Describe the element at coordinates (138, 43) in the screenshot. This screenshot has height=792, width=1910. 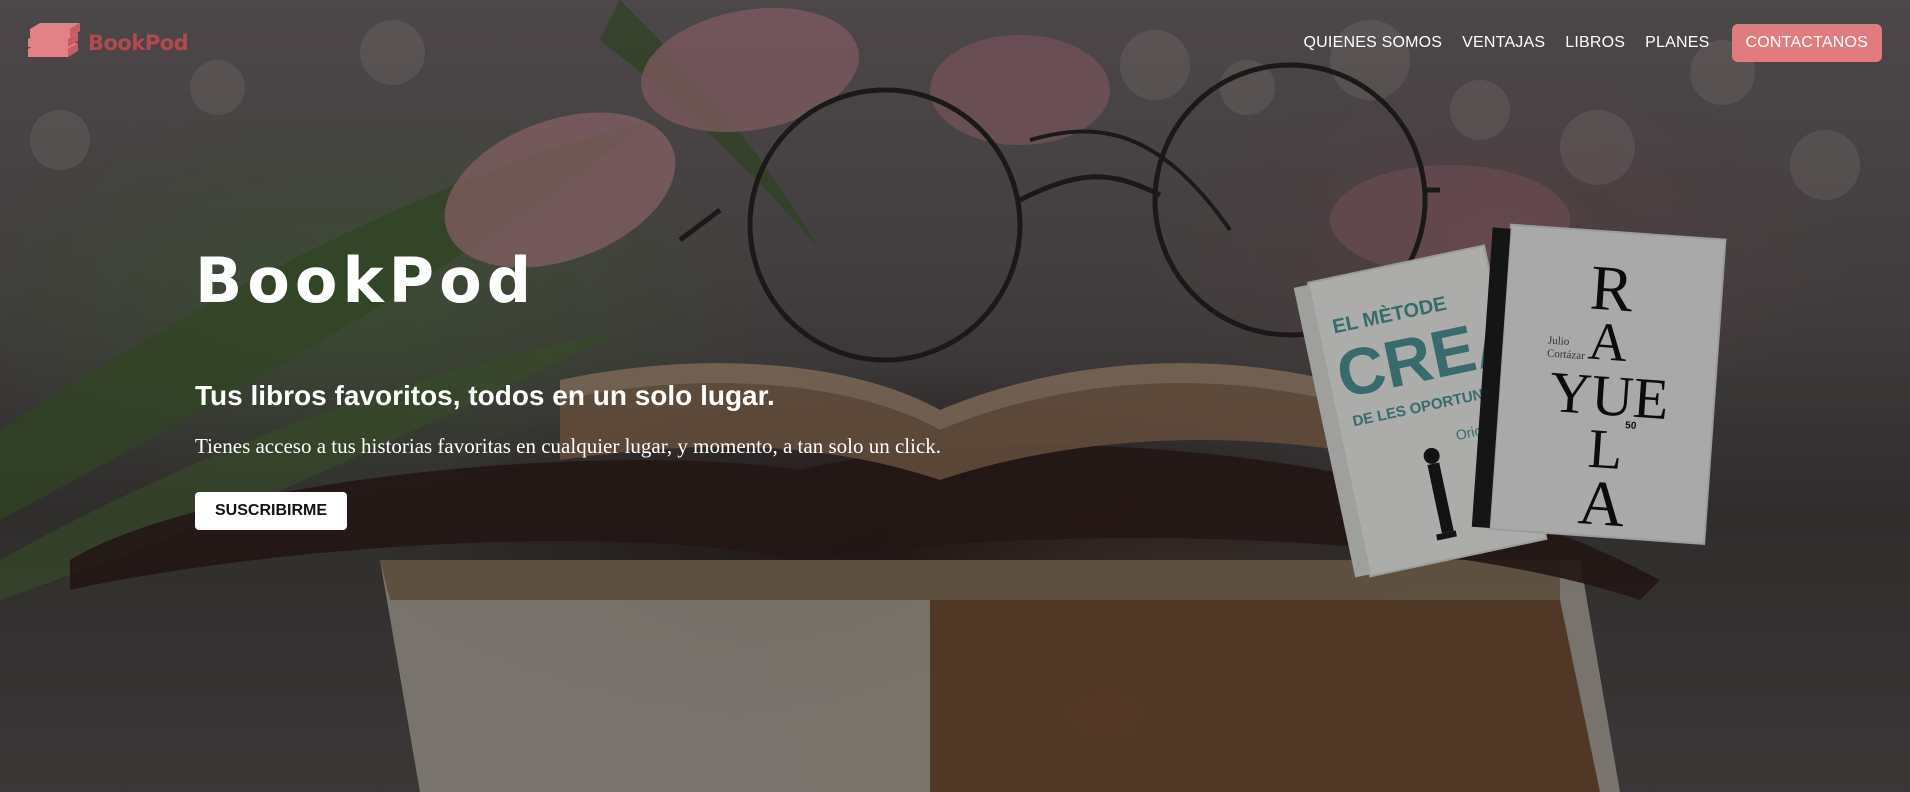
I see `brand-name: BookPod` at that location.